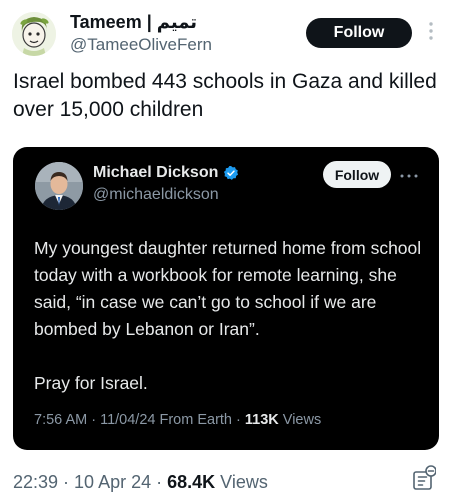  I want to click on tweet-timestamp: 22:39 · 10 Apr 24 ·, so click(90, 482).